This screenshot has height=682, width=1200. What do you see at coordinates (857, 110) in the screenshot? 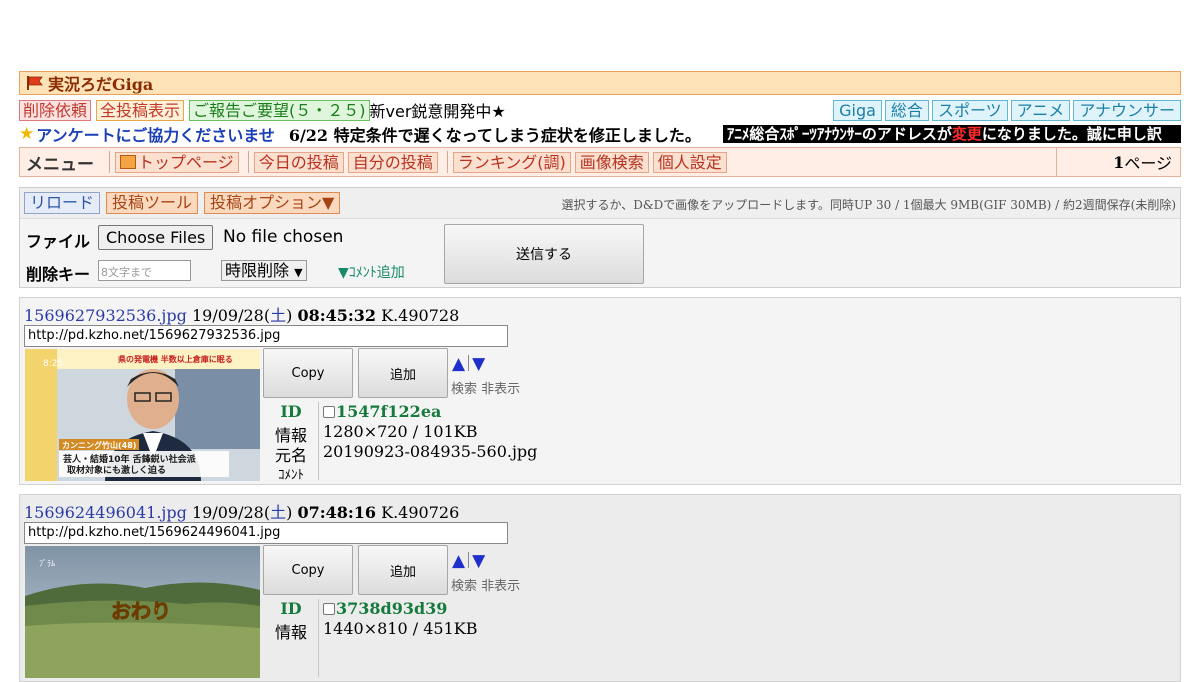
I see `tab-giga: Giga` at bounding box center [857, 110].